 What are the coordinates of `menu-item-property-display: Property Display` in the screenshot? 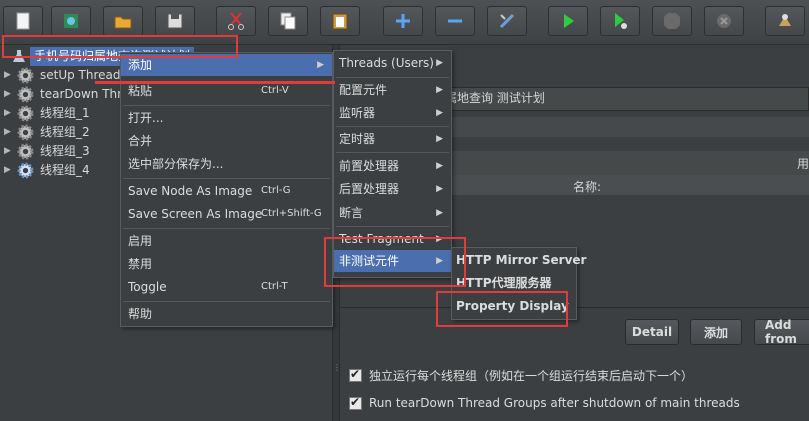 It's located at (514, 306).